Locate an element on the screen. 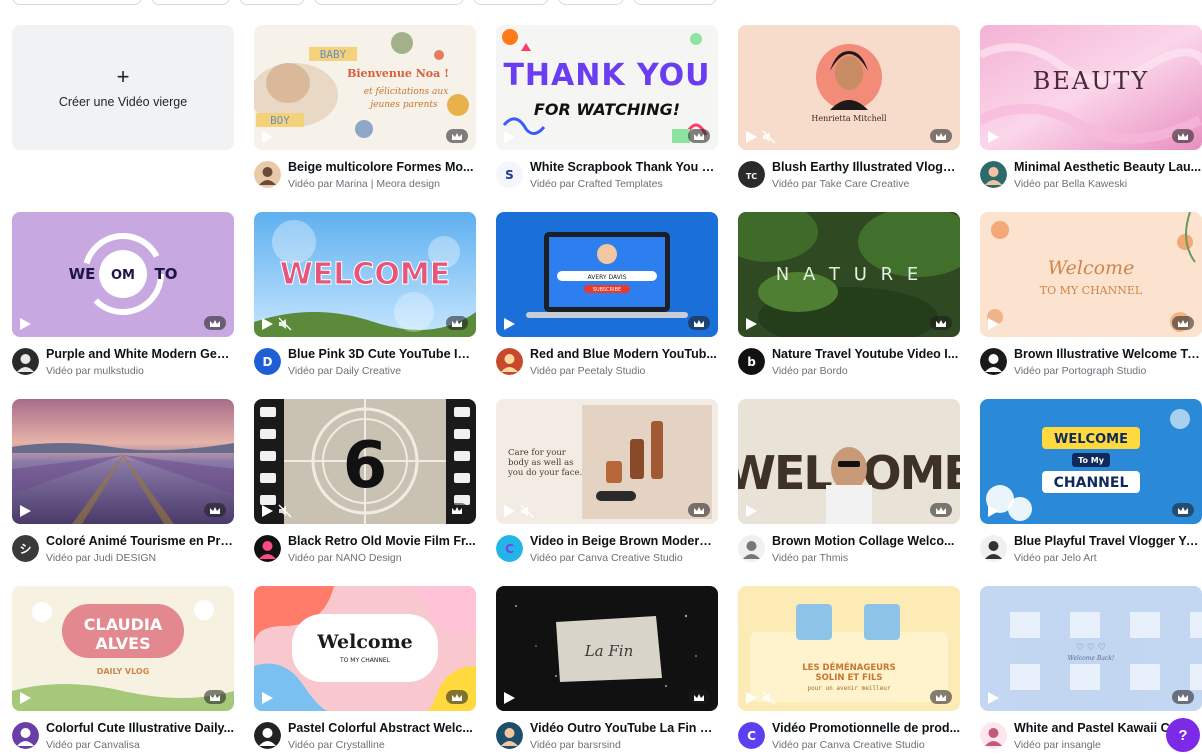 Image resolution: width=1202 pixels, height=754 pixels. template-thumbnail: N A T U R E is located at coordinates (849, 274).